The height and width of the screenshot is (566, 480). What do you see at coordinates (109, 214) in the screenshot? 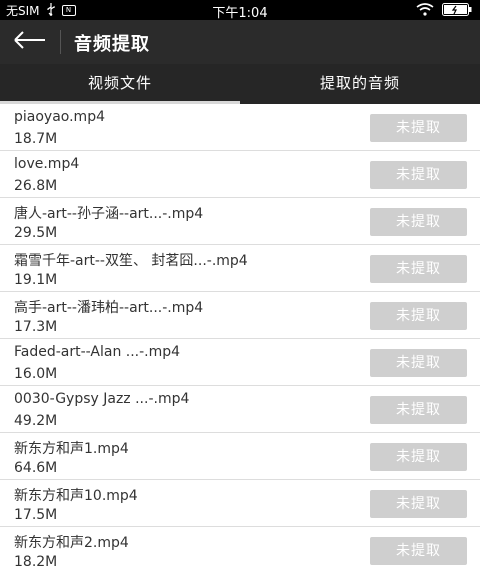
I see `file-name: 唐人-art--孙子涵--art...-.mp4` at bounding box center [109, 214].